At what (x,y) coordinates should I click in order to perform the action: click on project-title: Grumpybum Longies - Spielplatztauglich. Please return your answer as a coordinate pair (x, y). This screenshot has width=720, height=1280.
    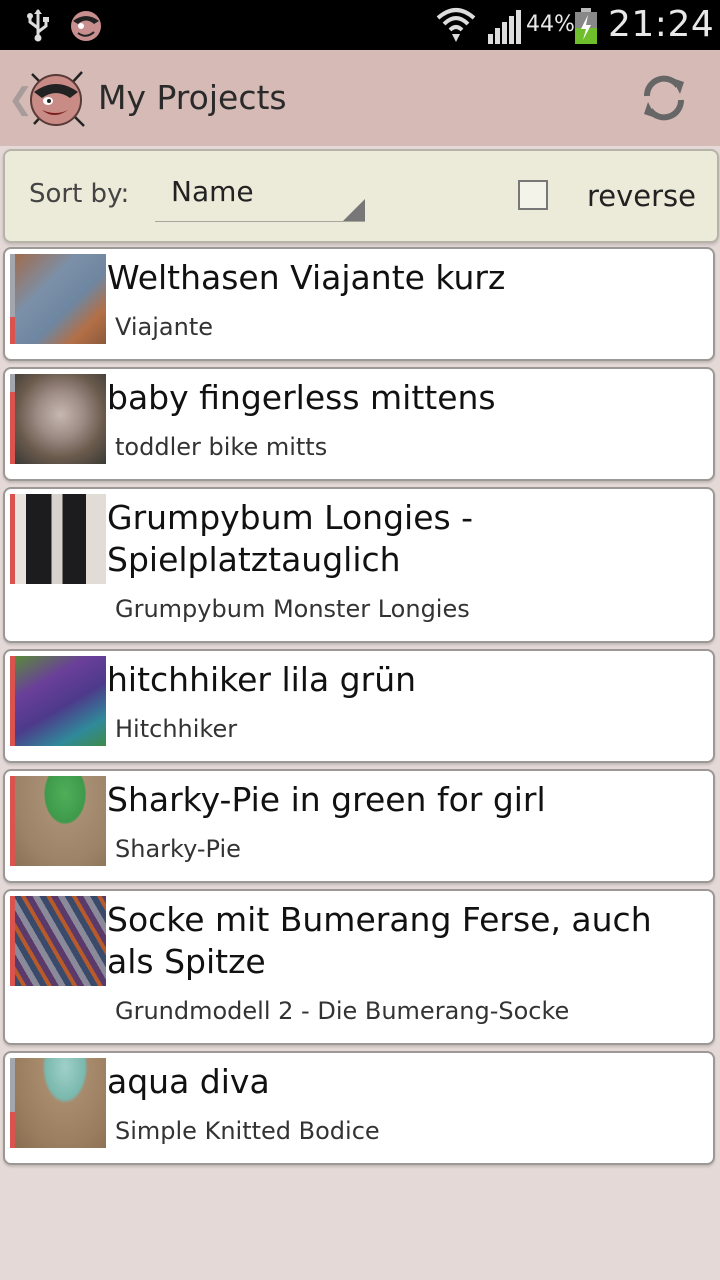
    Looking at the image, I should click on (290, 538).